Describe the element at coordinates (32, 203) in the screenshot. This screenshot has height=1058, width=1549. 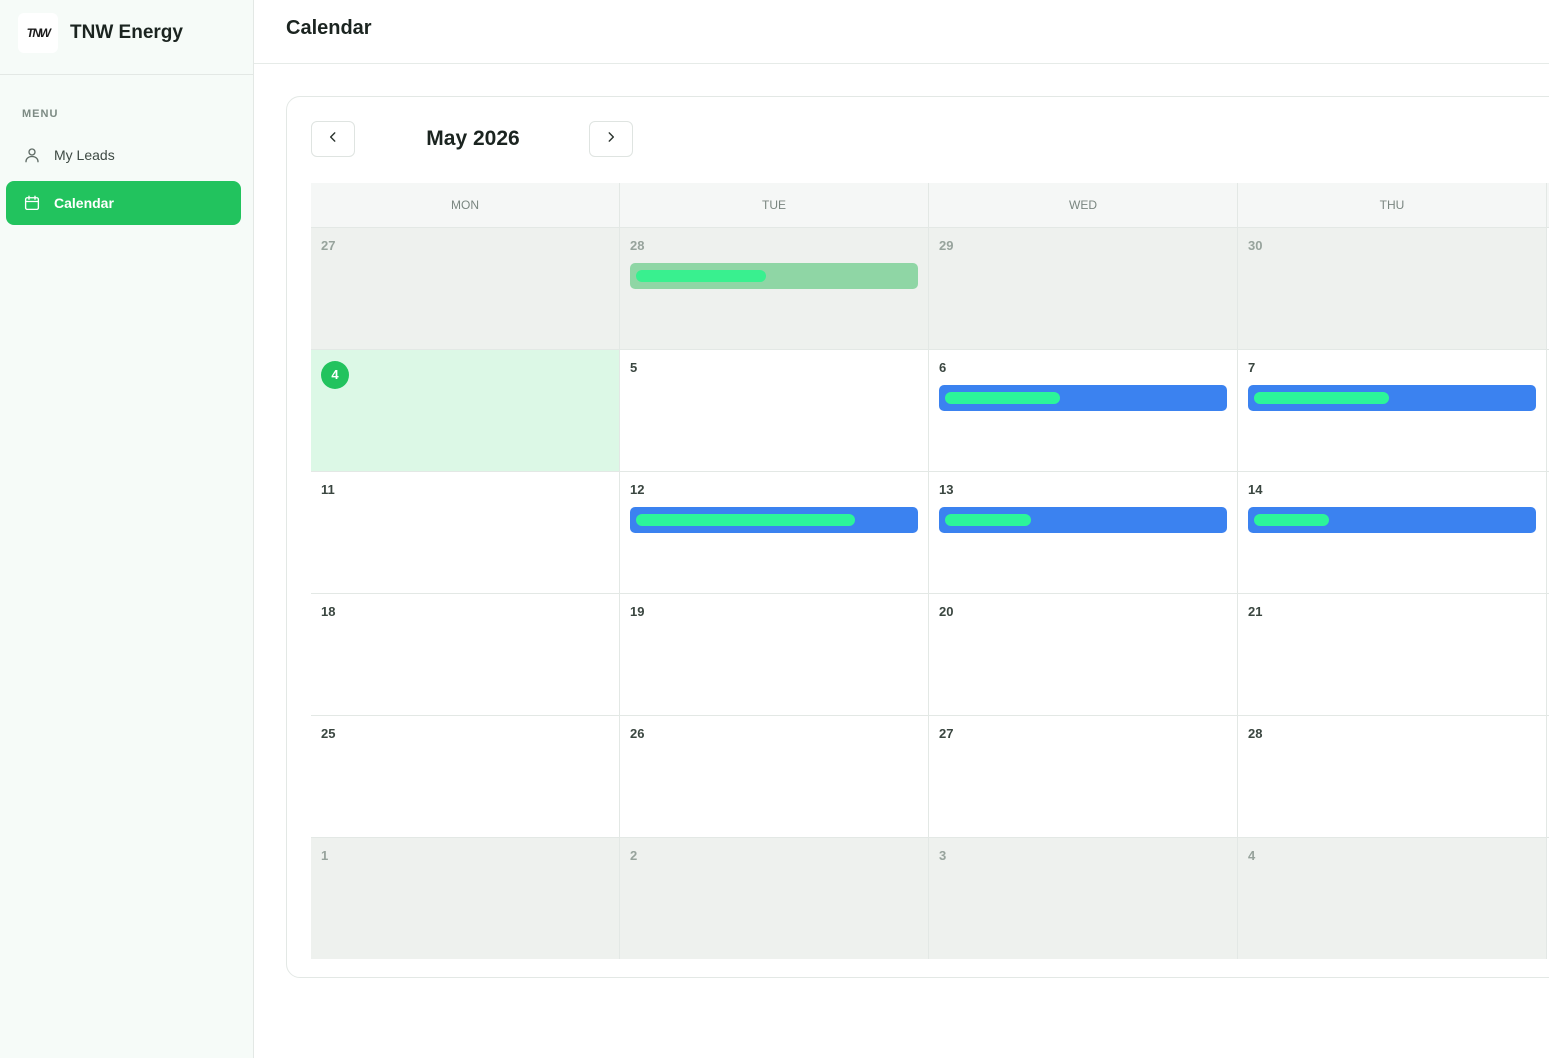
I see `calendar-icon` at that location.